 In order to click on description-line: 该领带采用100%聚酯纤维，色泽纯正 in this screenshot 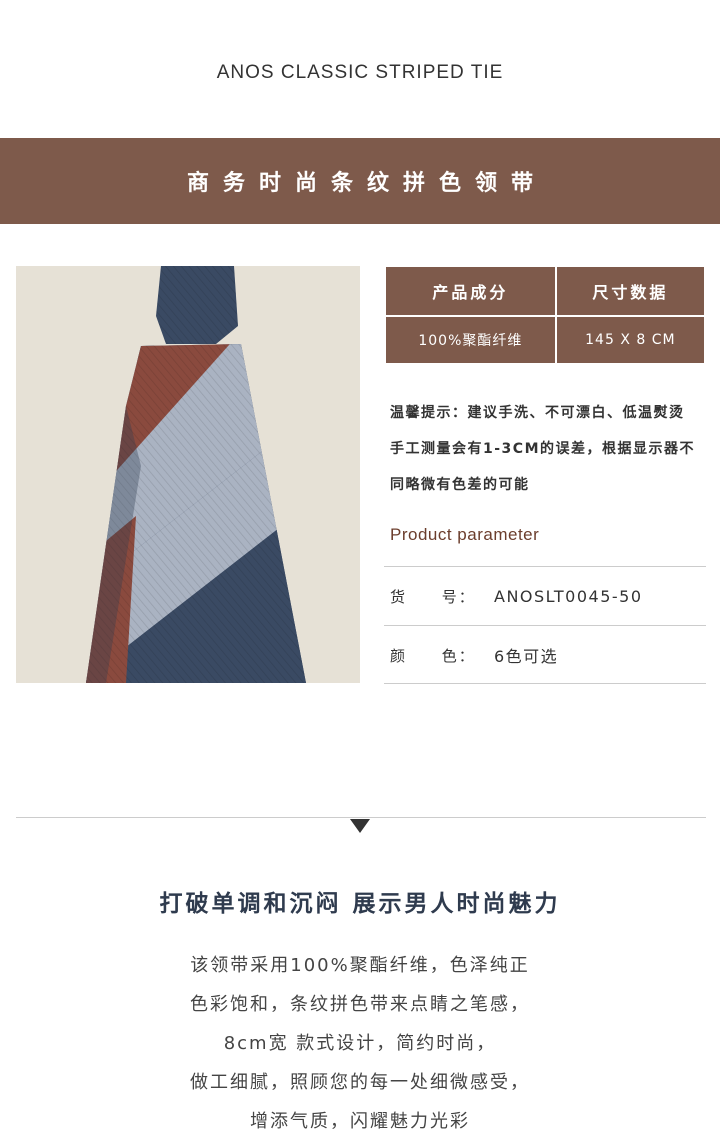, I will do `click(360, 965)`.